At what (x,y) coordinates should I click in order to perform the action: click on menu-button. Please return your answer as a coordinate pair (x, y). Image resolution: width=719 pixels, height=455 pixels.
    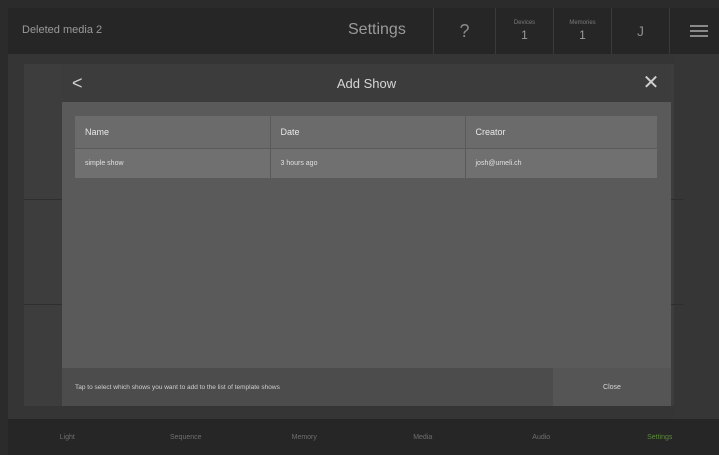
    Looking at the image, I should click on (694, 31).